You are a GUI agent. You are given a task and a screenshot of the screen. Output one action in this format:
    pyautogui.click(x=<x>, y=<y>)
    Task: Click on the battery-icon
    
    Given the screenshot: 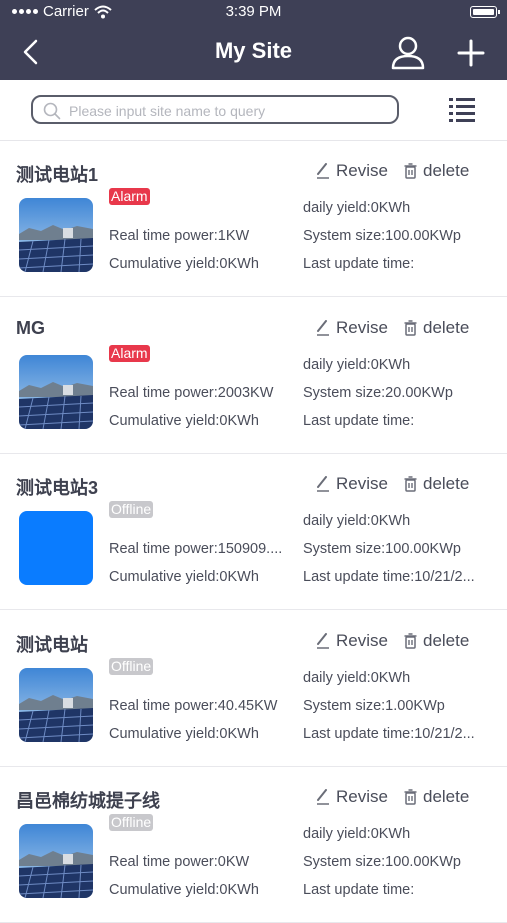 What is the action you would take?
    pyautogui.click(x=485, y=12)
    